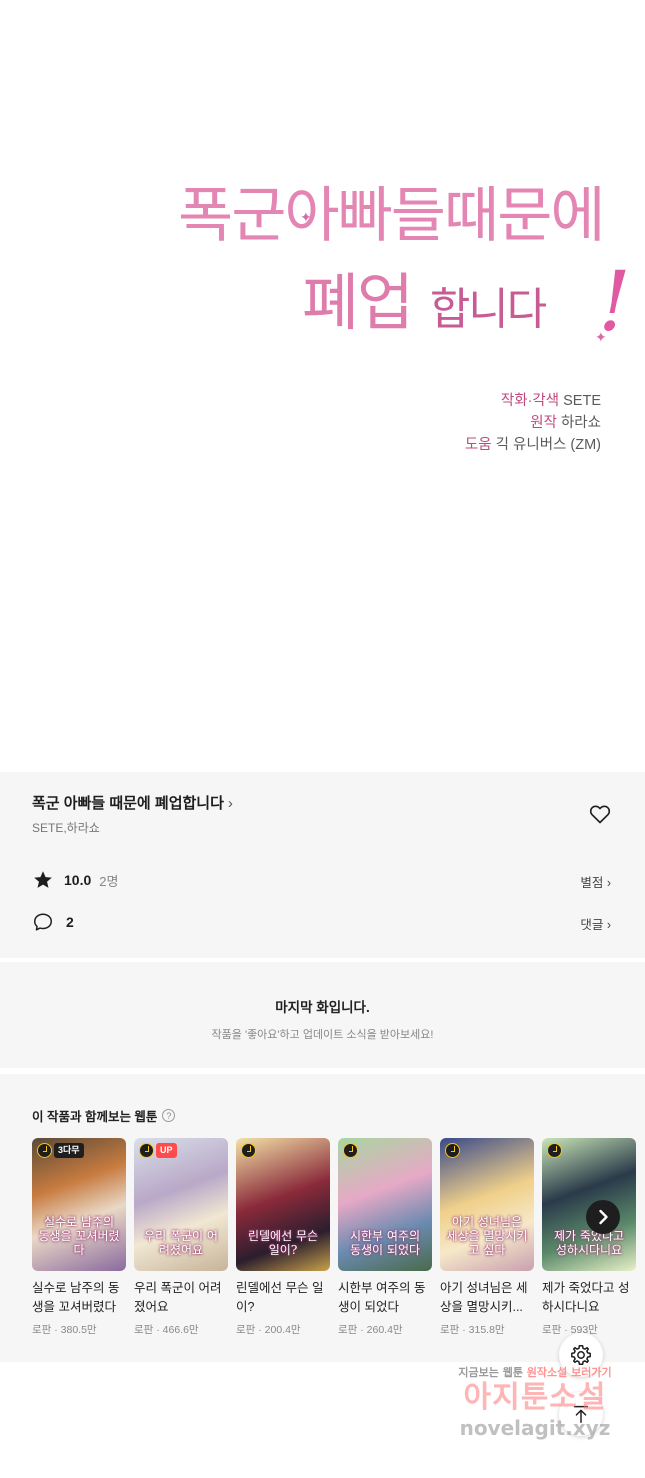 This screenshot has width=645, height=1478. Describe the element at coordinates (595, 881) in the screenshot. I see `rate-button: 별점 ›` at that location.